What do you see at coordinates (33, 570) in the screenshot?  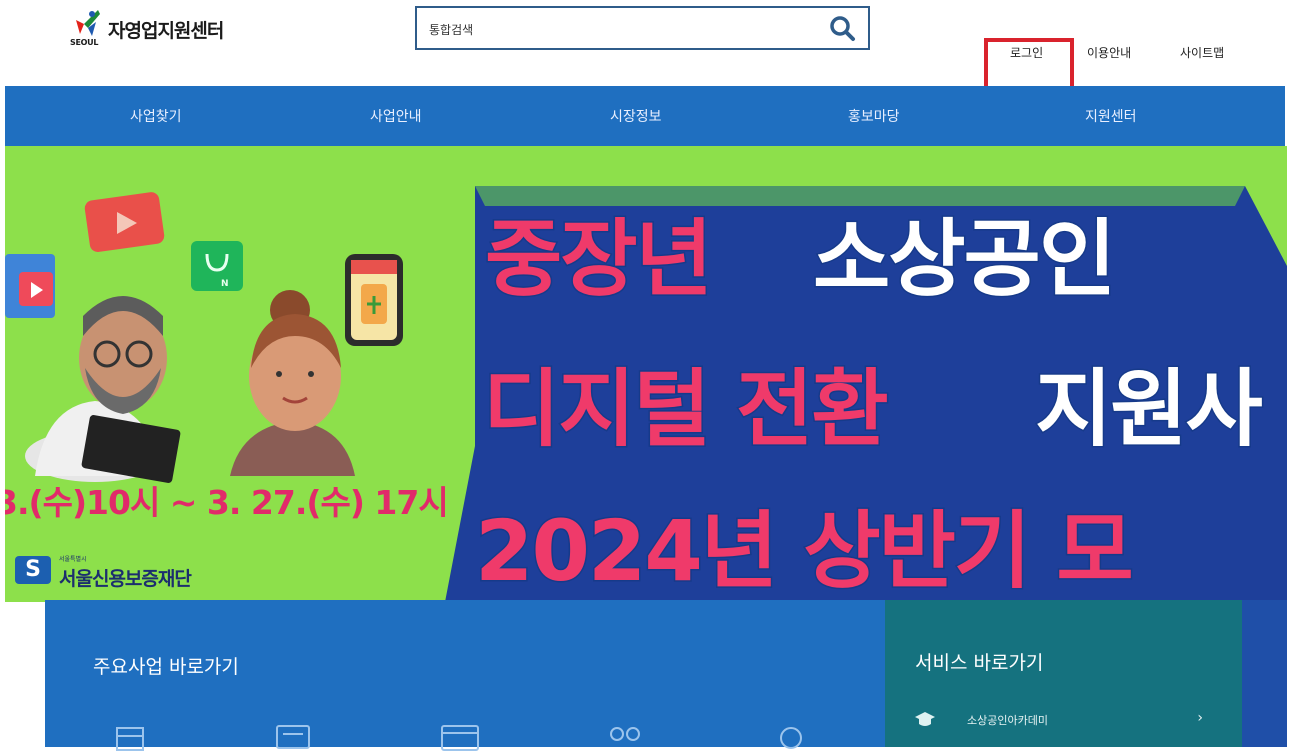 I see `sponsor-badge-icon: S` at bounding box center [33, 570].